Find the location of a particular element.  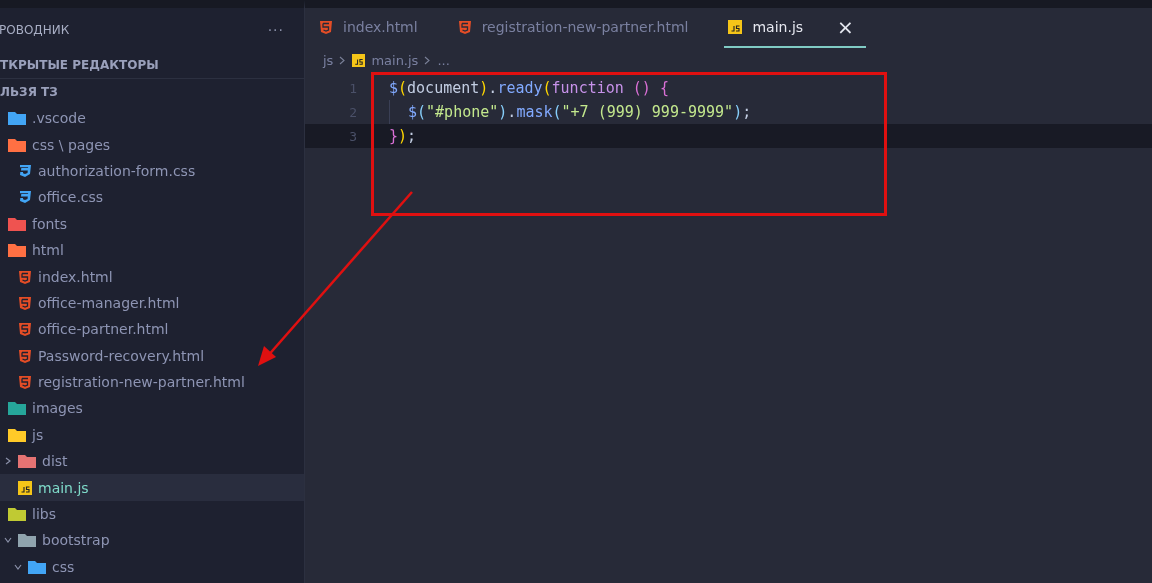

tree-item: images is located at coordinates (152, 408).